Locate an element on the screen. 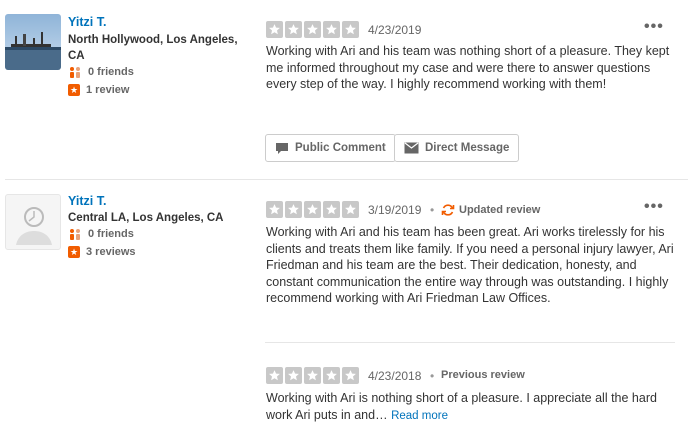  review-count: ★ 3 reviews is located at coordinates (102, 252).